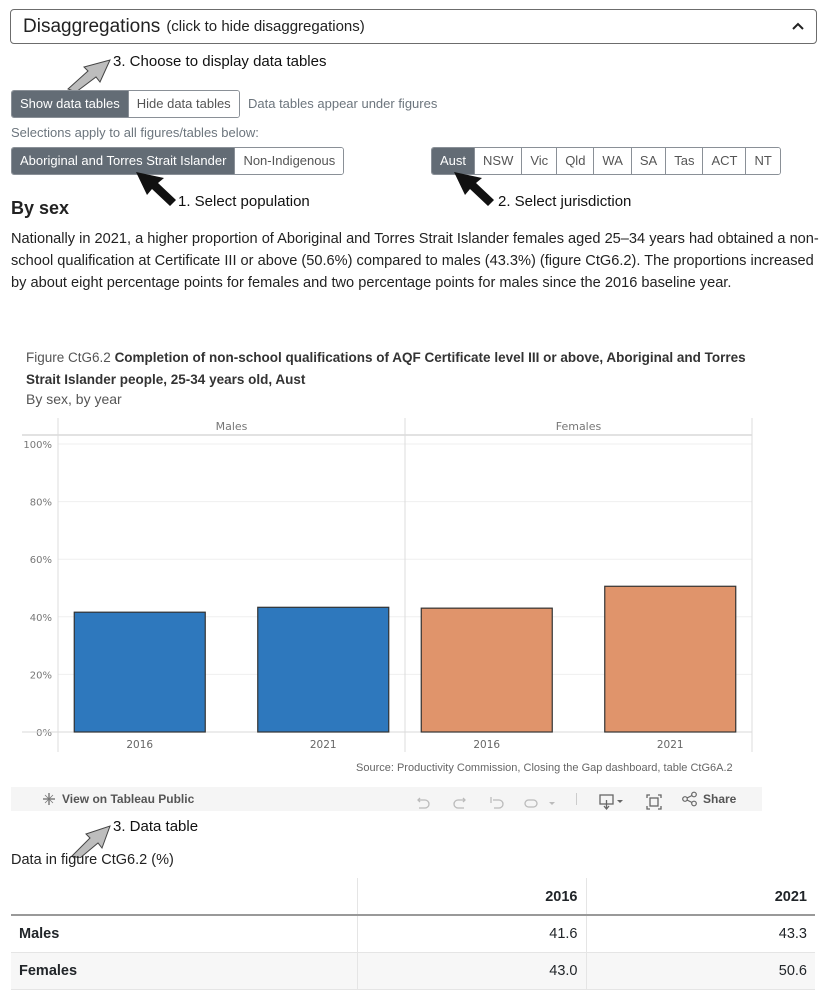 The image size is (826, 1003). What do you see at coordinates (700, 970) in the screenshot?
I see `table-cell: 50.6` at bounding box center [700, 970].